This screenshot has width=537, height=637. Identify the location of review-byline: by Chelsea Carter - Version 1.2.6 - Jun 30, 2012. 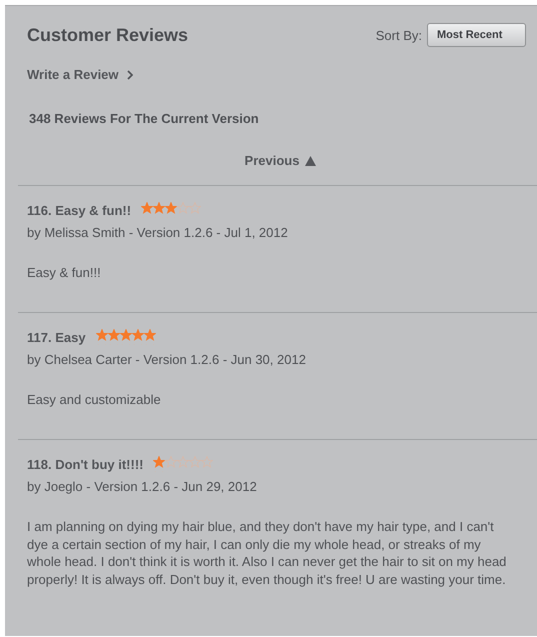
(167, 359).